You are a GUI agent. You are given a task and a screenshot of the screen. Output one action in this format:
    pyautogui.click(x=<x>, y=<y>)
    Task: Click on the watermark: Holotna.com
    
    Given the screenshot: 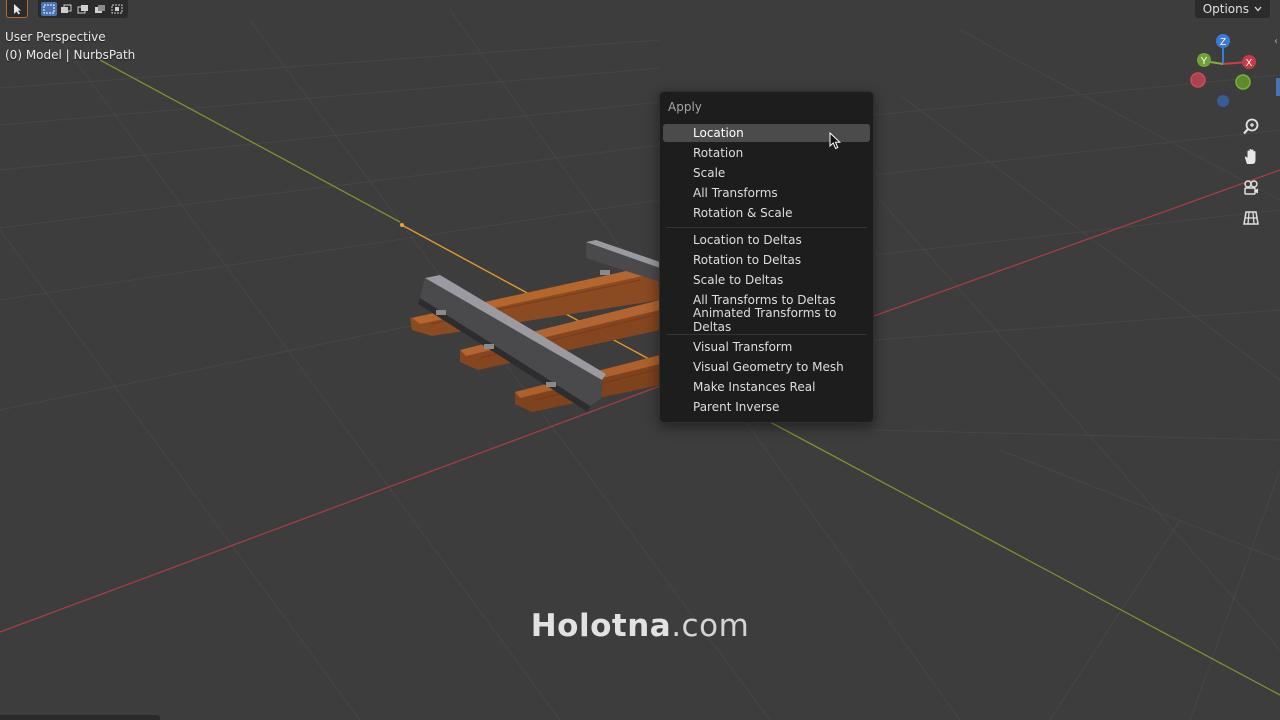 What is the action you would take?
    pyautogui.click(x=640, y=626)
    